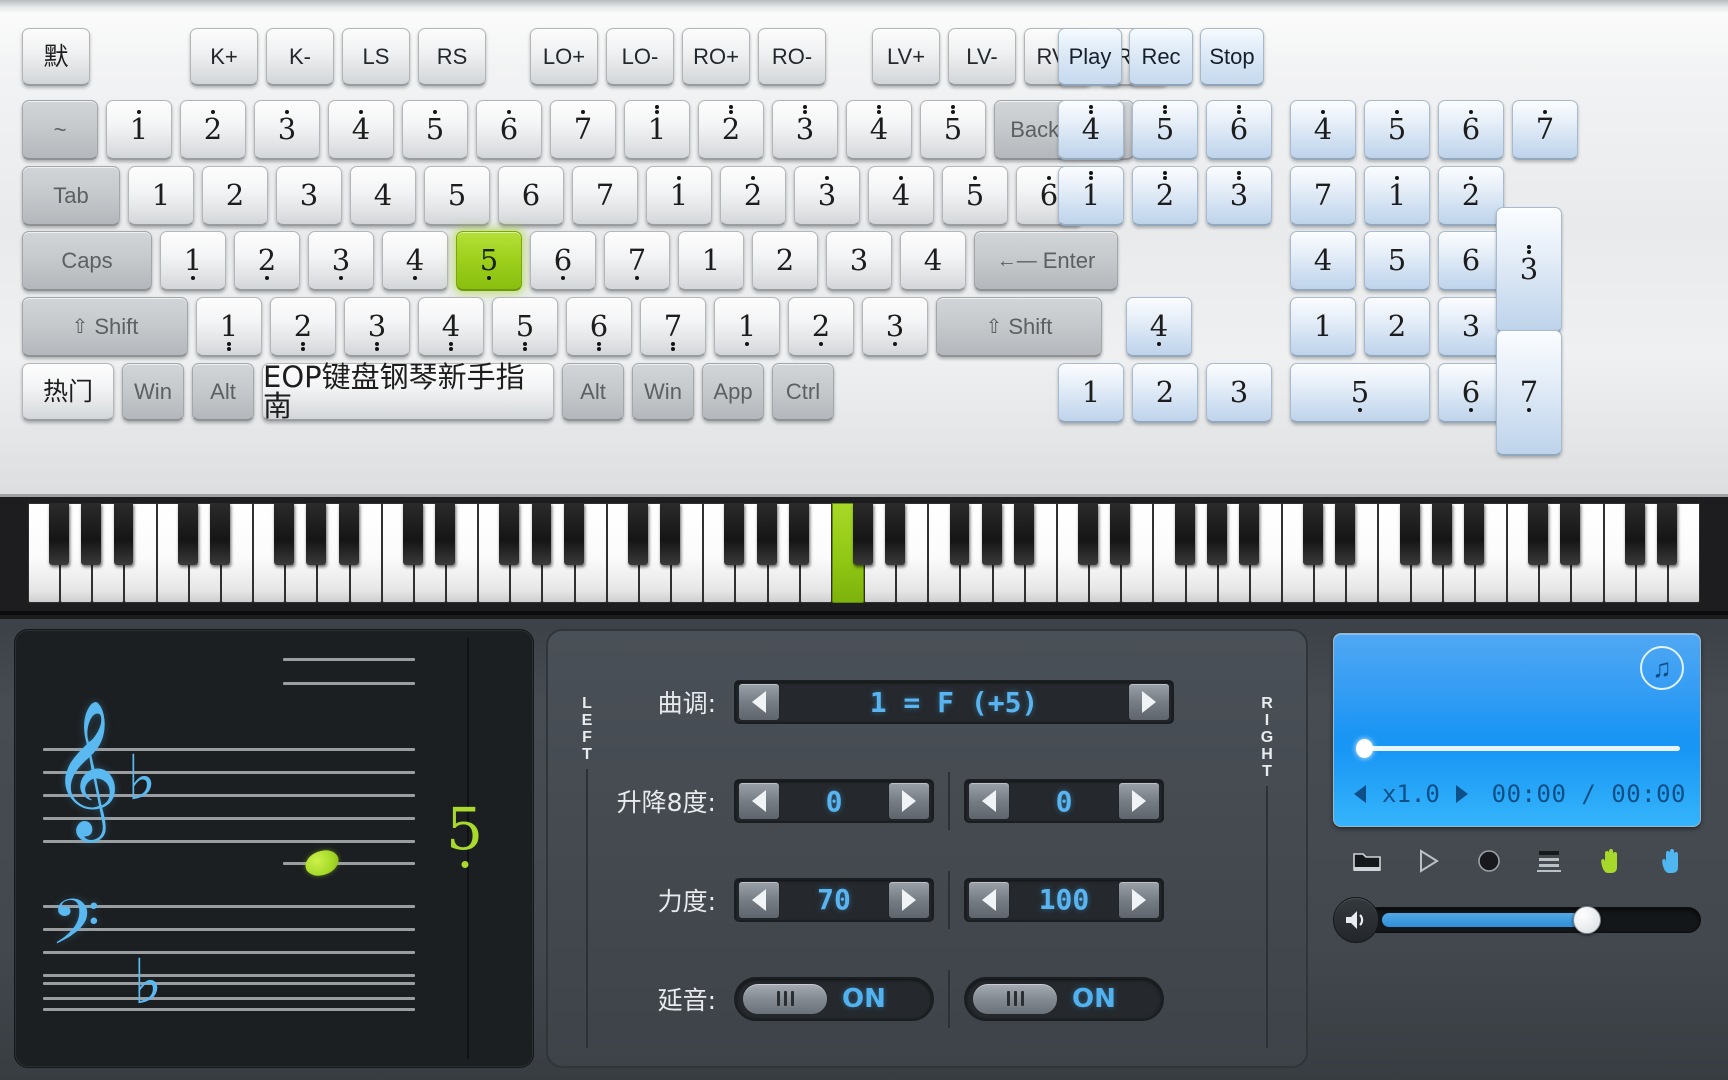  What do you see at coordinates (834, 998) in the screenshot?
I see `sustain-left-toggle: ON` at bounding box center [834, 998].